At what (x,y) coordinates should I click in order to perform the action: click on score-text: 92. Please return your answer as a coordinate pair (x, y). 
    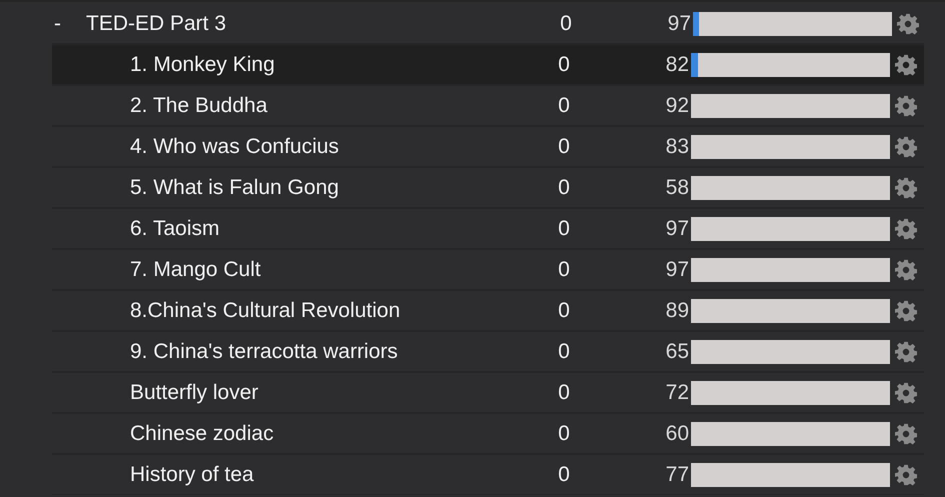
    Looking at the image, I should click on (677, 106).